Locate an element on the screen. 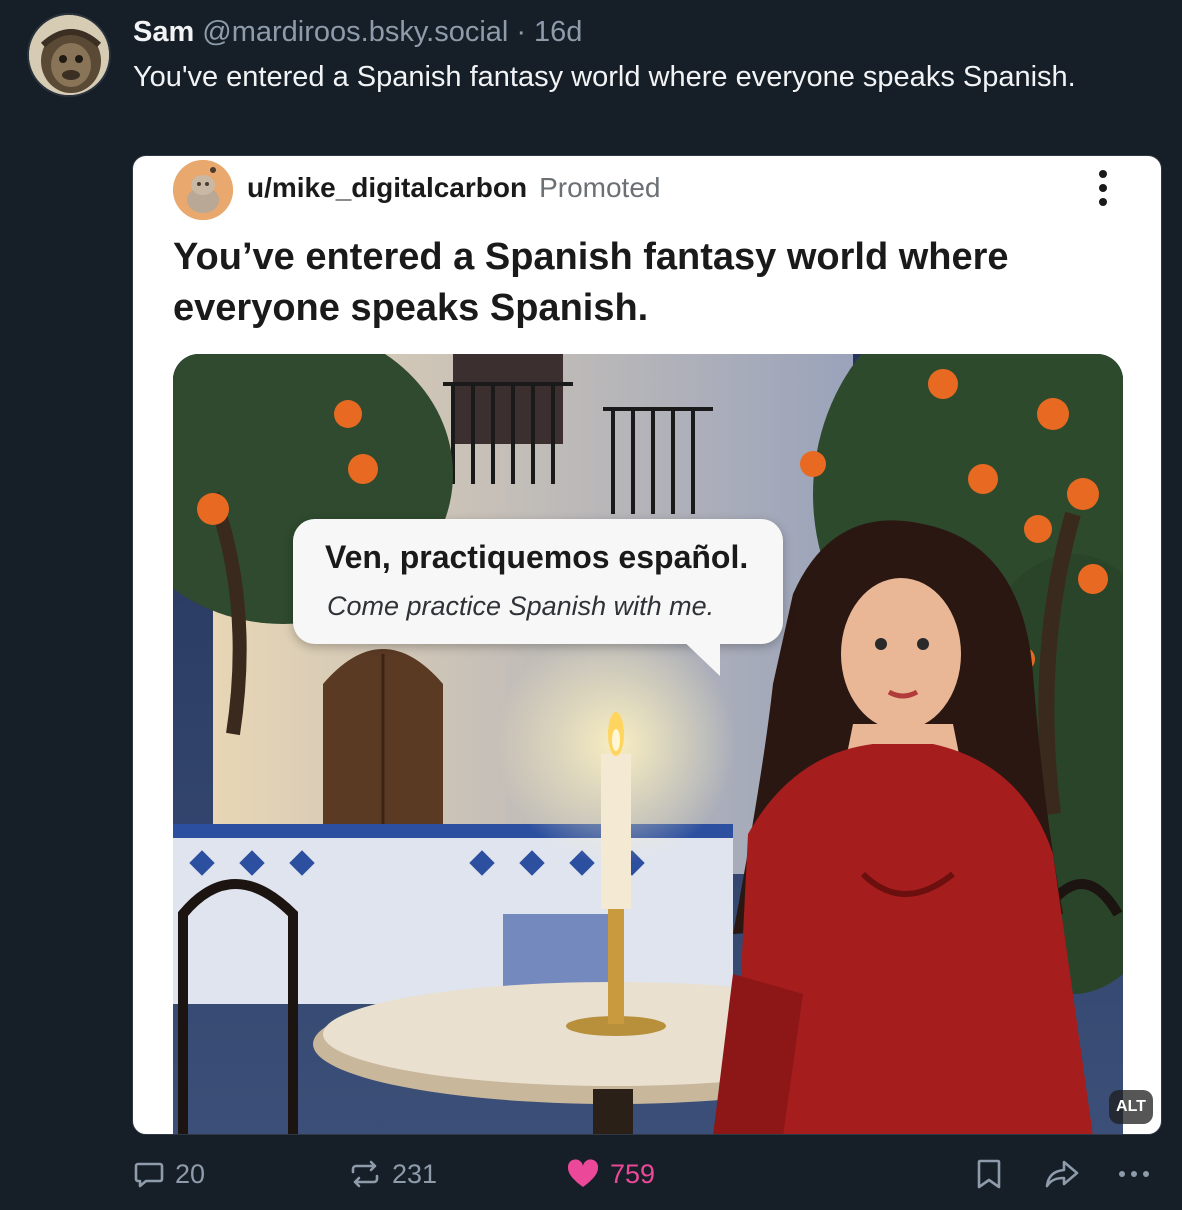  repost-button: 231 is located at coordinates (392, 1174).